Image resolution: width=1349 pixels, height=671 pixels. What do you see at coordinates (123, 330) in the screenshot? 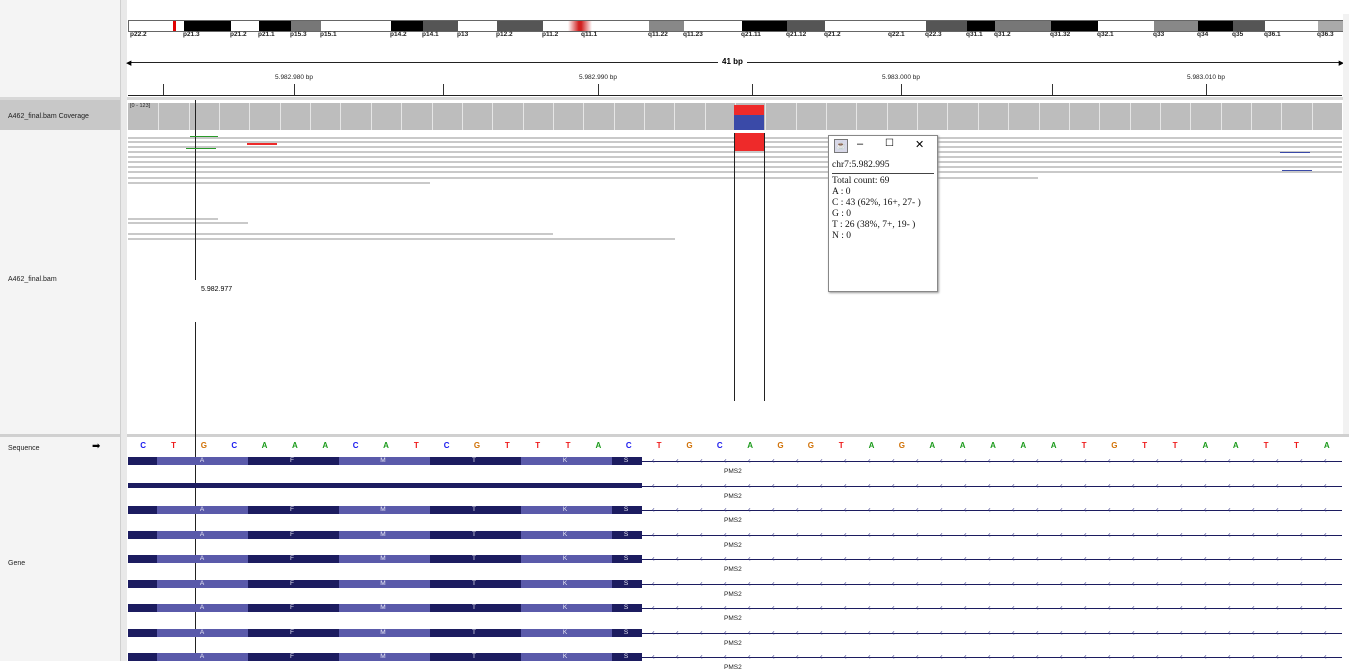
I see `vertical-divider` at bounding box center [123, 330].